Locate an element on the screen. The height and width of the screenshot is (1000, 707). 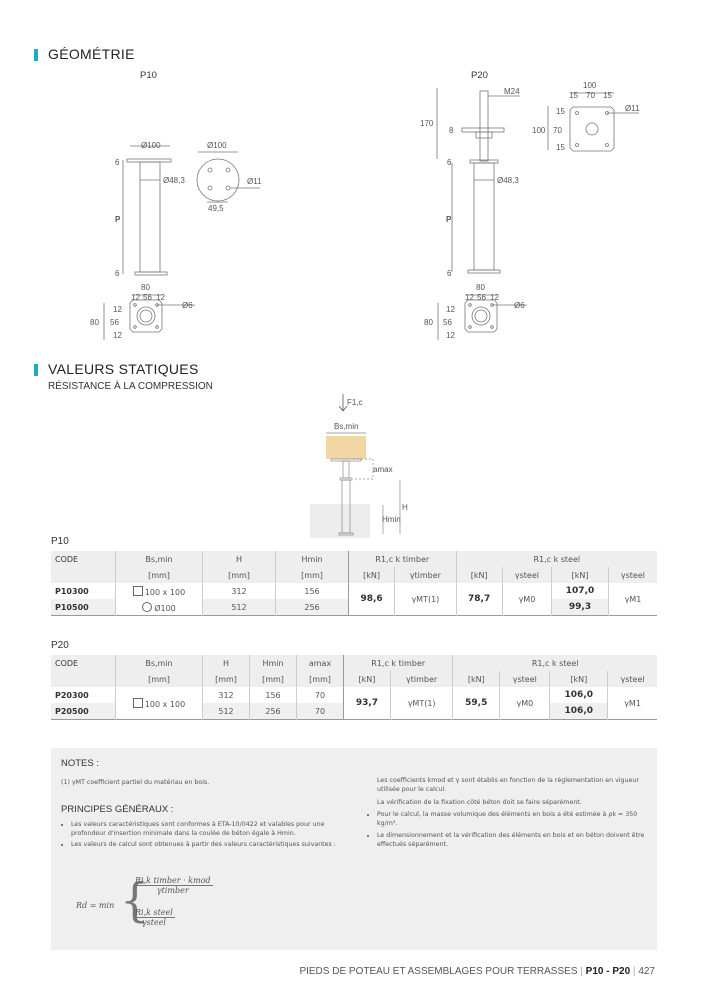
p10-dim: Ø48,3 is located at coordinates (174, 180).